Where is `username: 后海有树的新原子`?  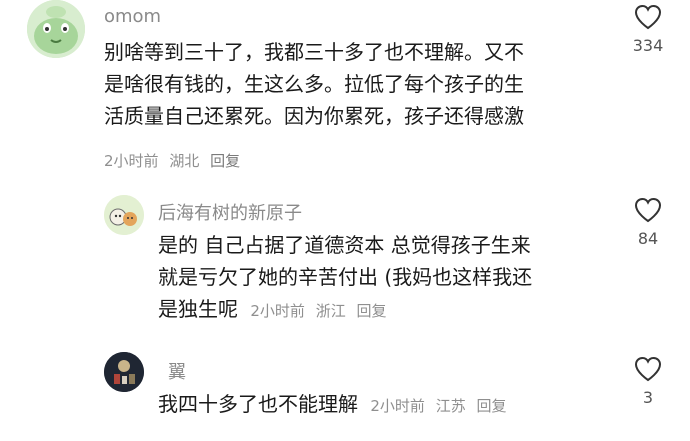
username: 后海有树的新原子 is located at coordinates (230, 212).